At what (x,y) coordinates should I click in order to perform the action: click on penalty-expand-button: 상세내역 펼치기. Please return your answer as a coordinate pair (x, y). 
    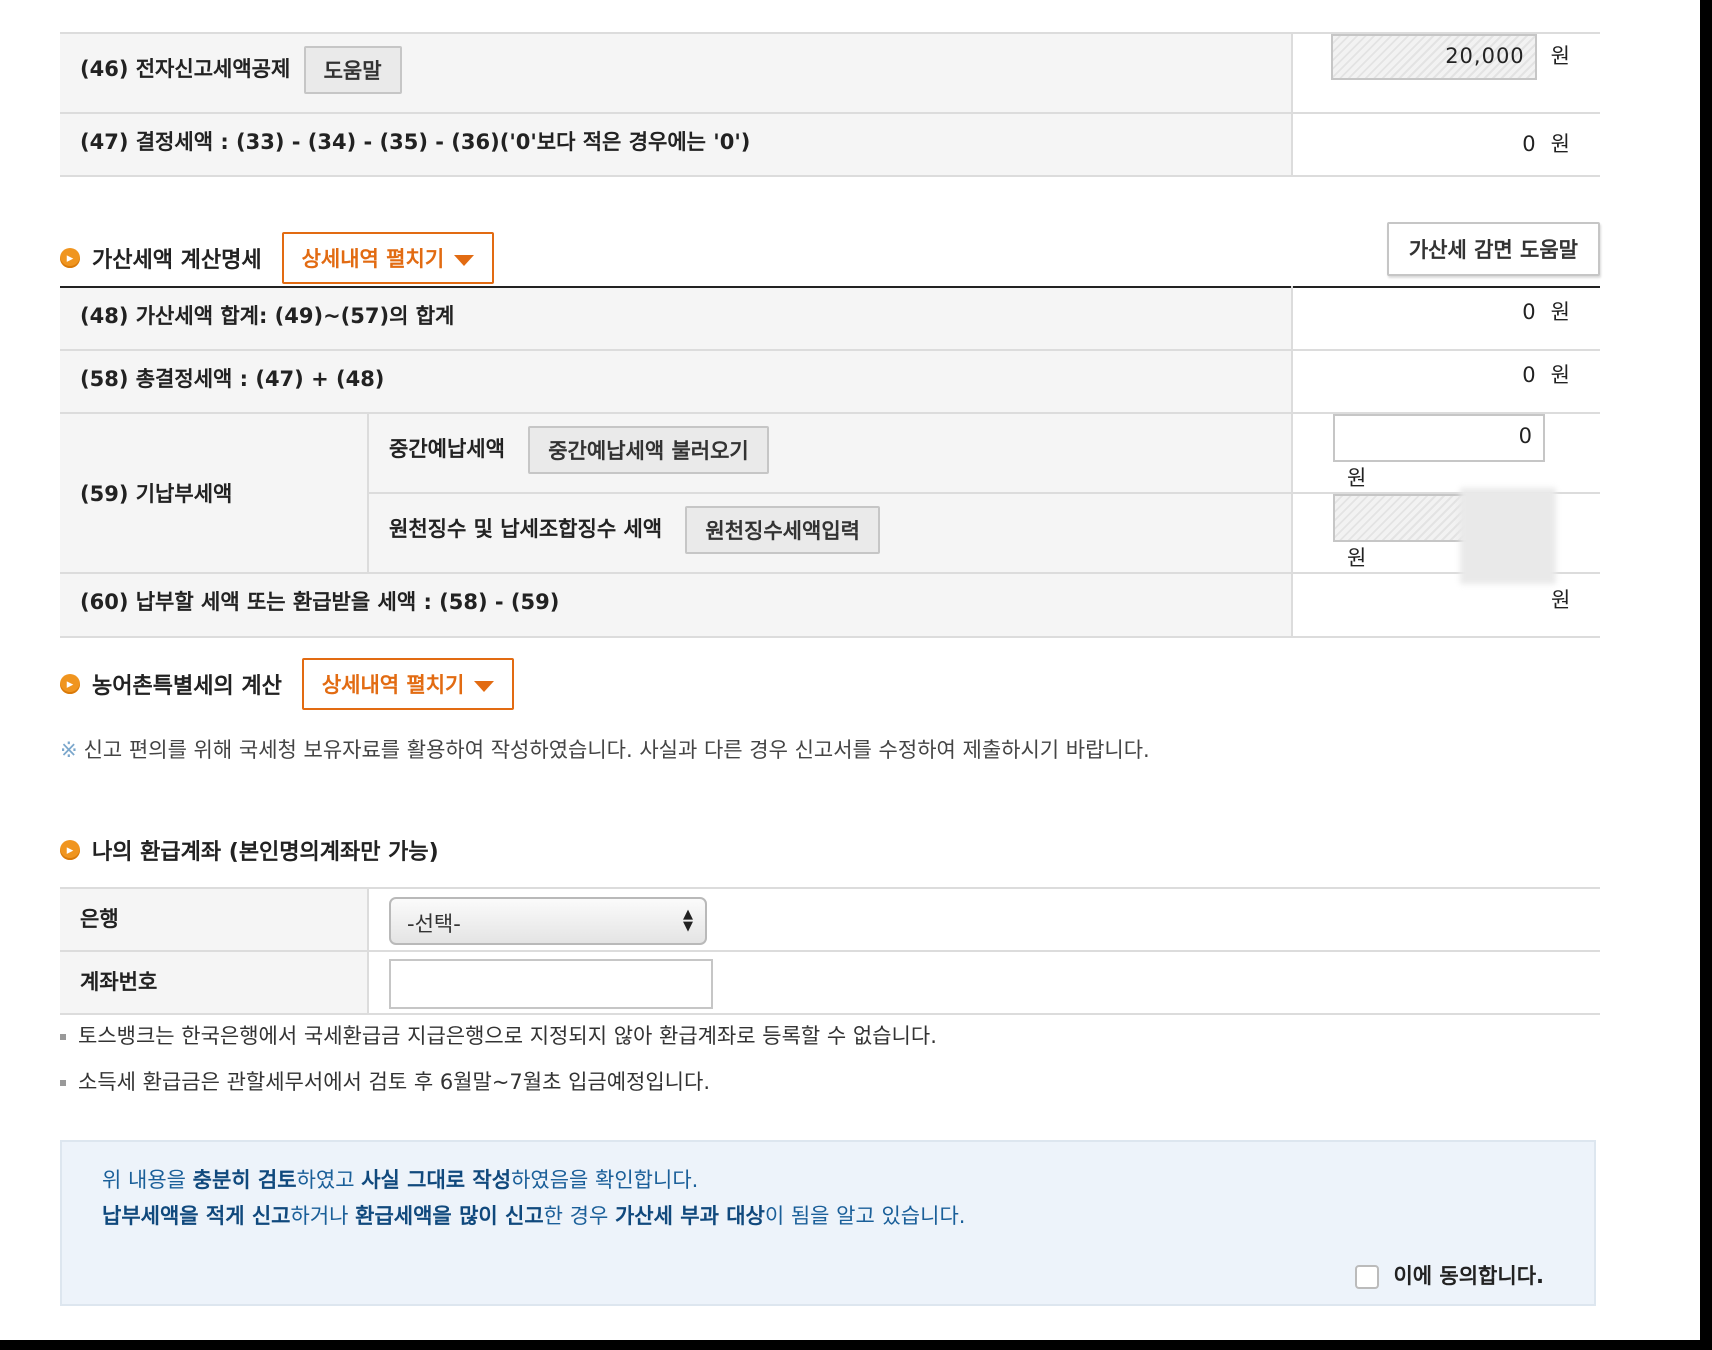
    Looking at the image, I should click on (388, 258).